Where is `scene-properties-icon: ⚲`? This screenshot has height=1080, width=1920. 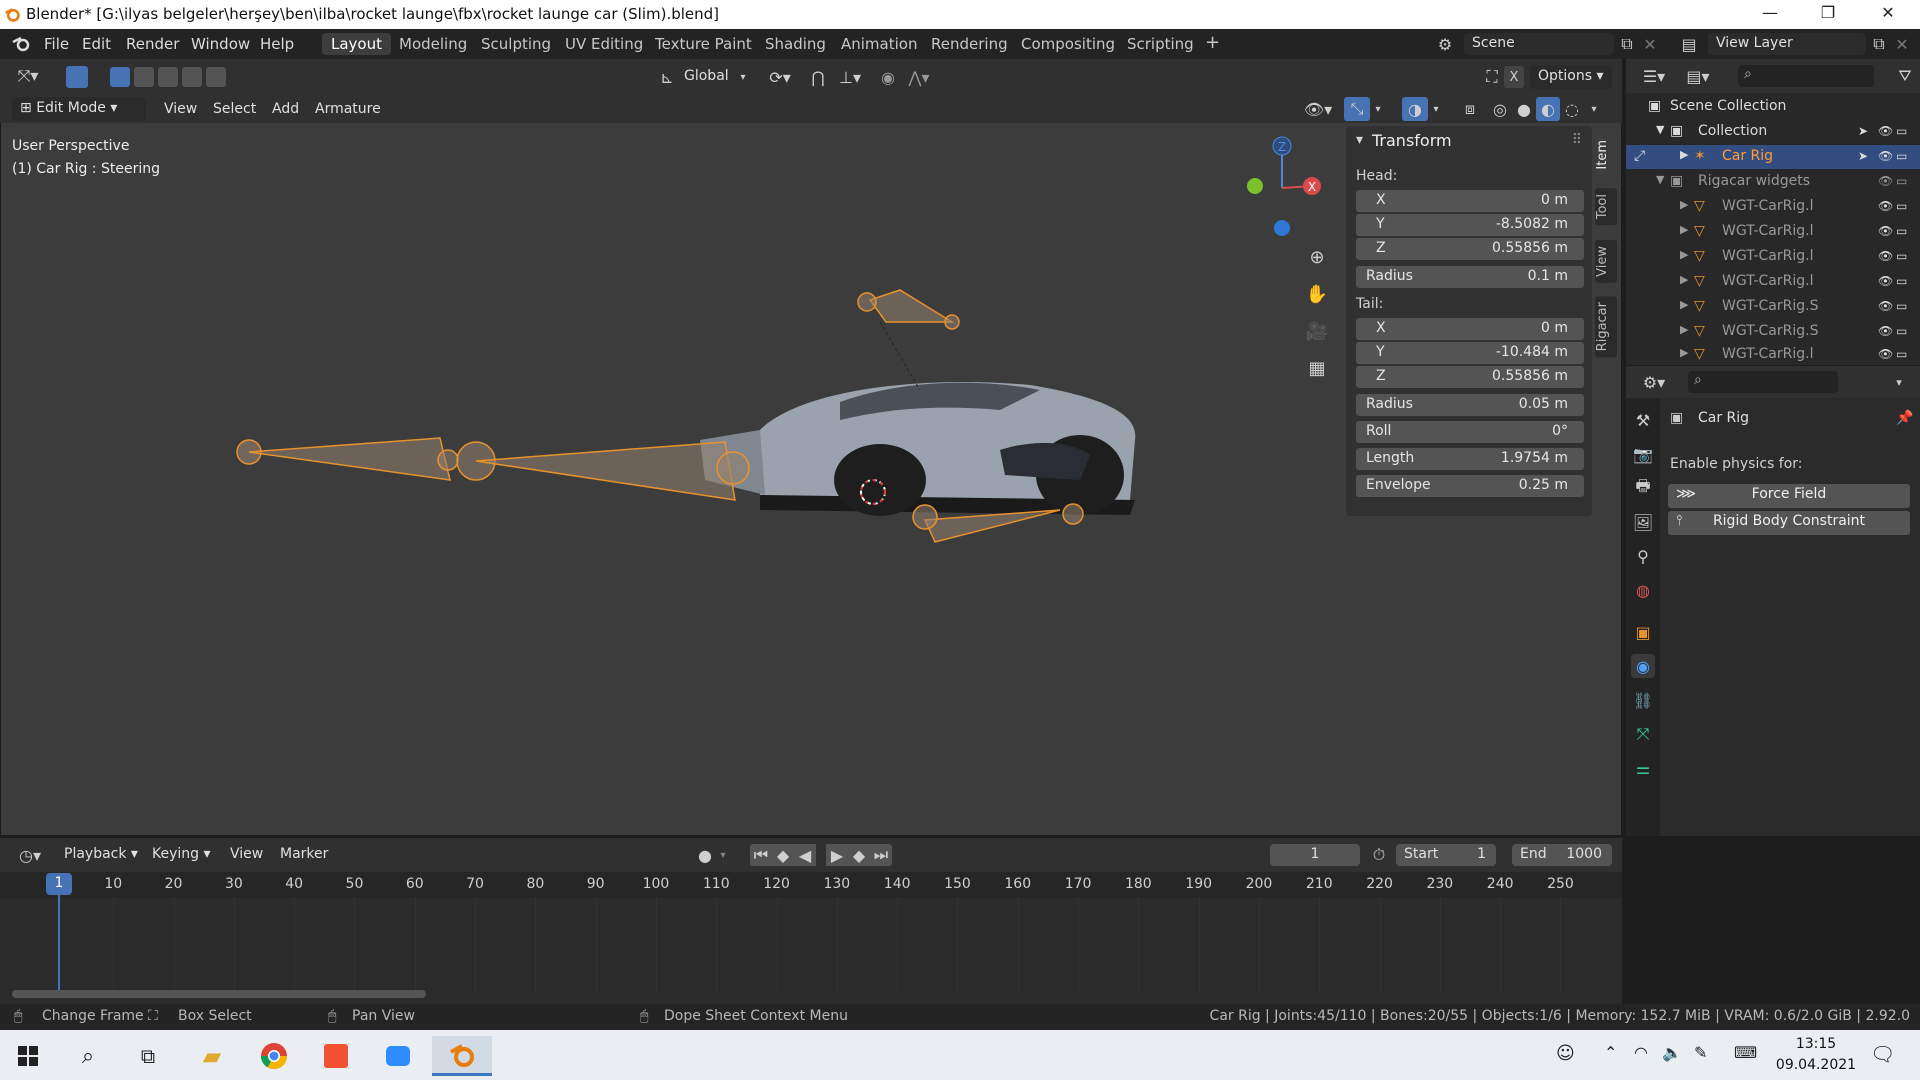
scene-properties-icon: ⚲ is located at coordinates (1643, 556).